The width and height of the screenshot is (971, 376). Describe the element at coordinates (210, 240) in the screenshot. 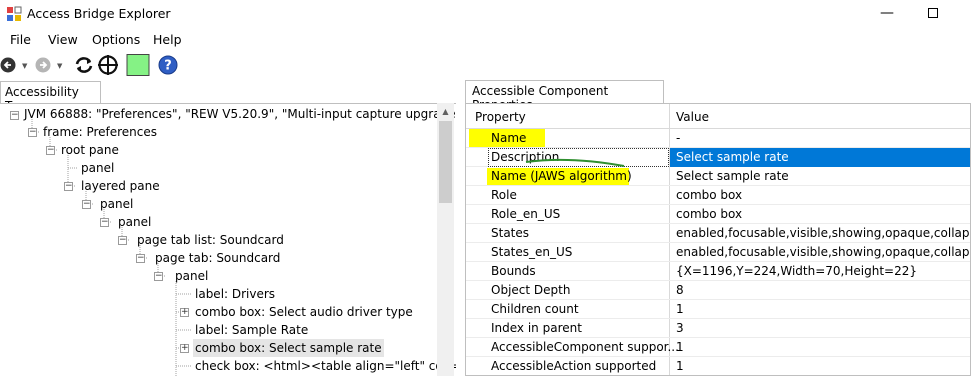

I see `tree-node: page tab list: Soundcard` at that location.